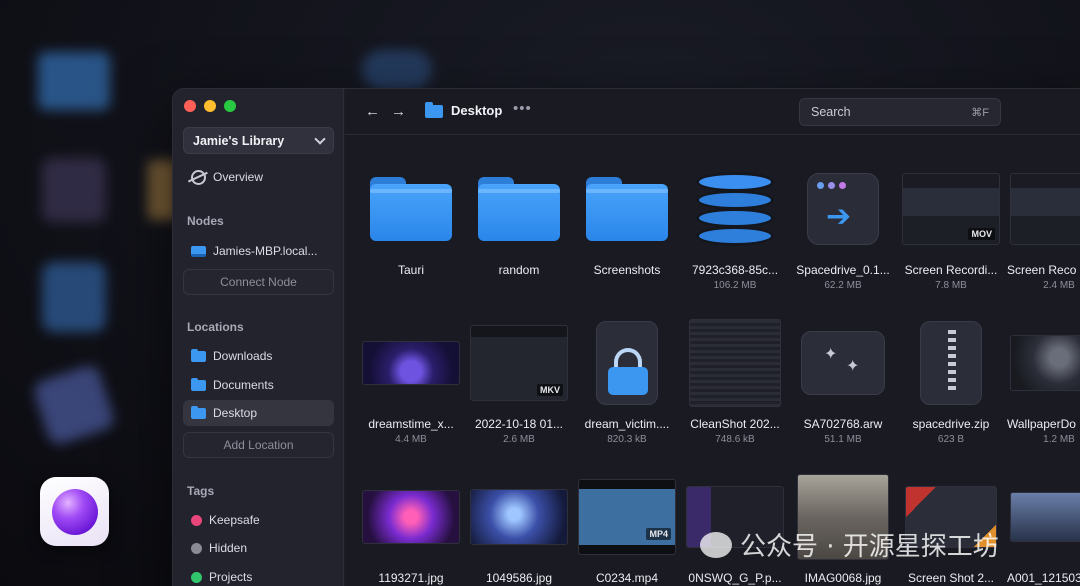  I want to click on file-name: Screen Reco, so click(1042, 270).